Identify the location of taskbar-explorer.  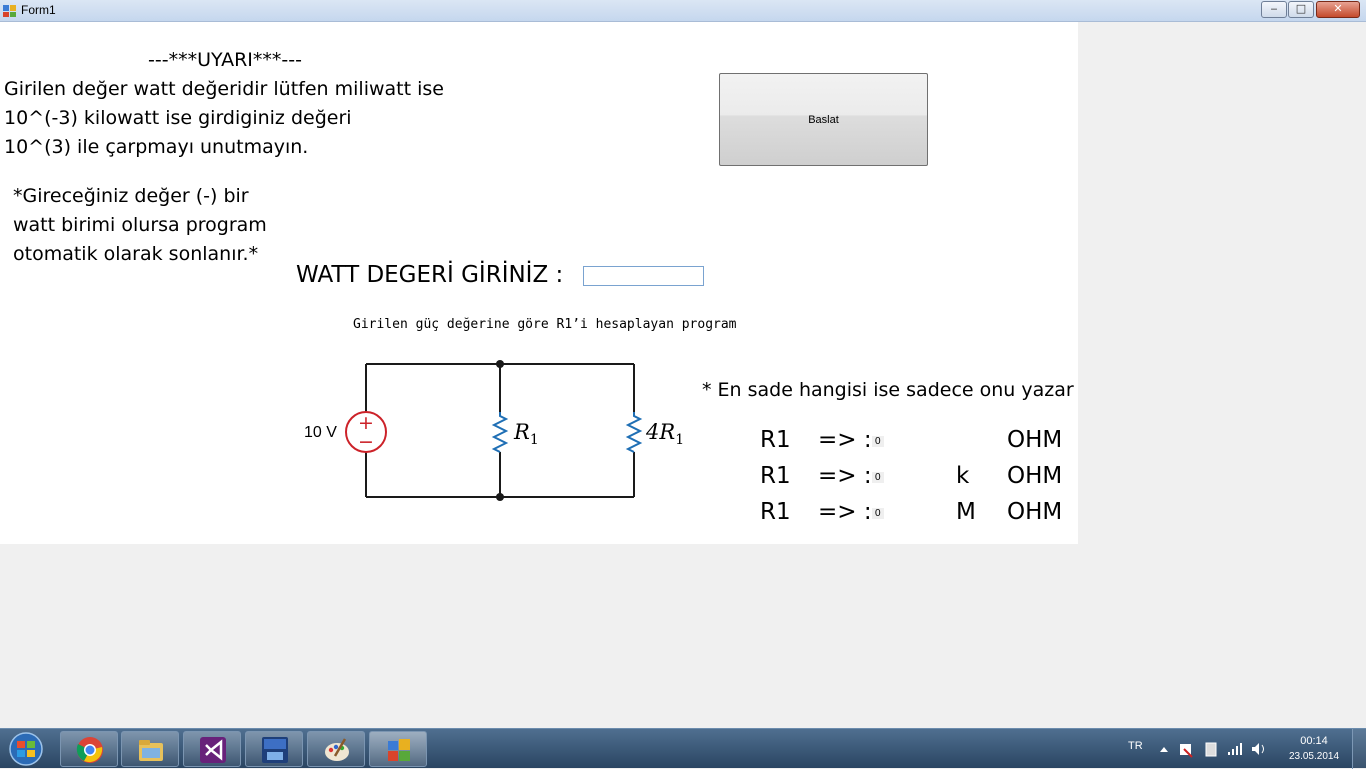
(150, 749).